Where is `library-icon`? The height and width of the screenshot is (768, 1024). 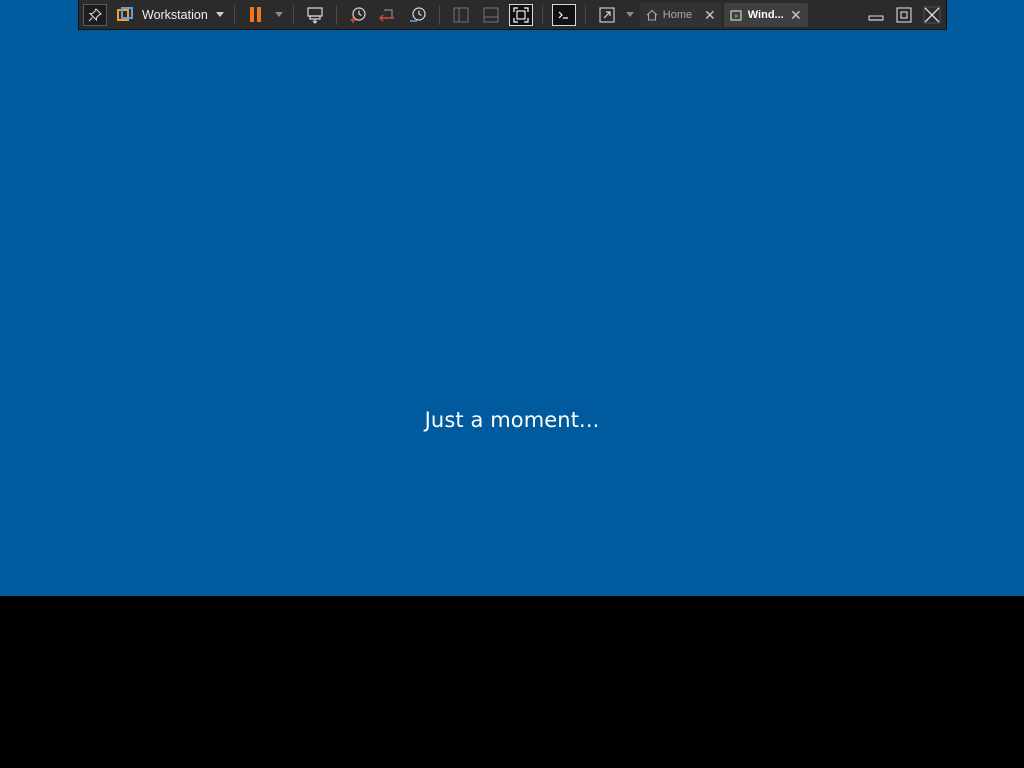
library-icon is located at coordinates (461, 15).